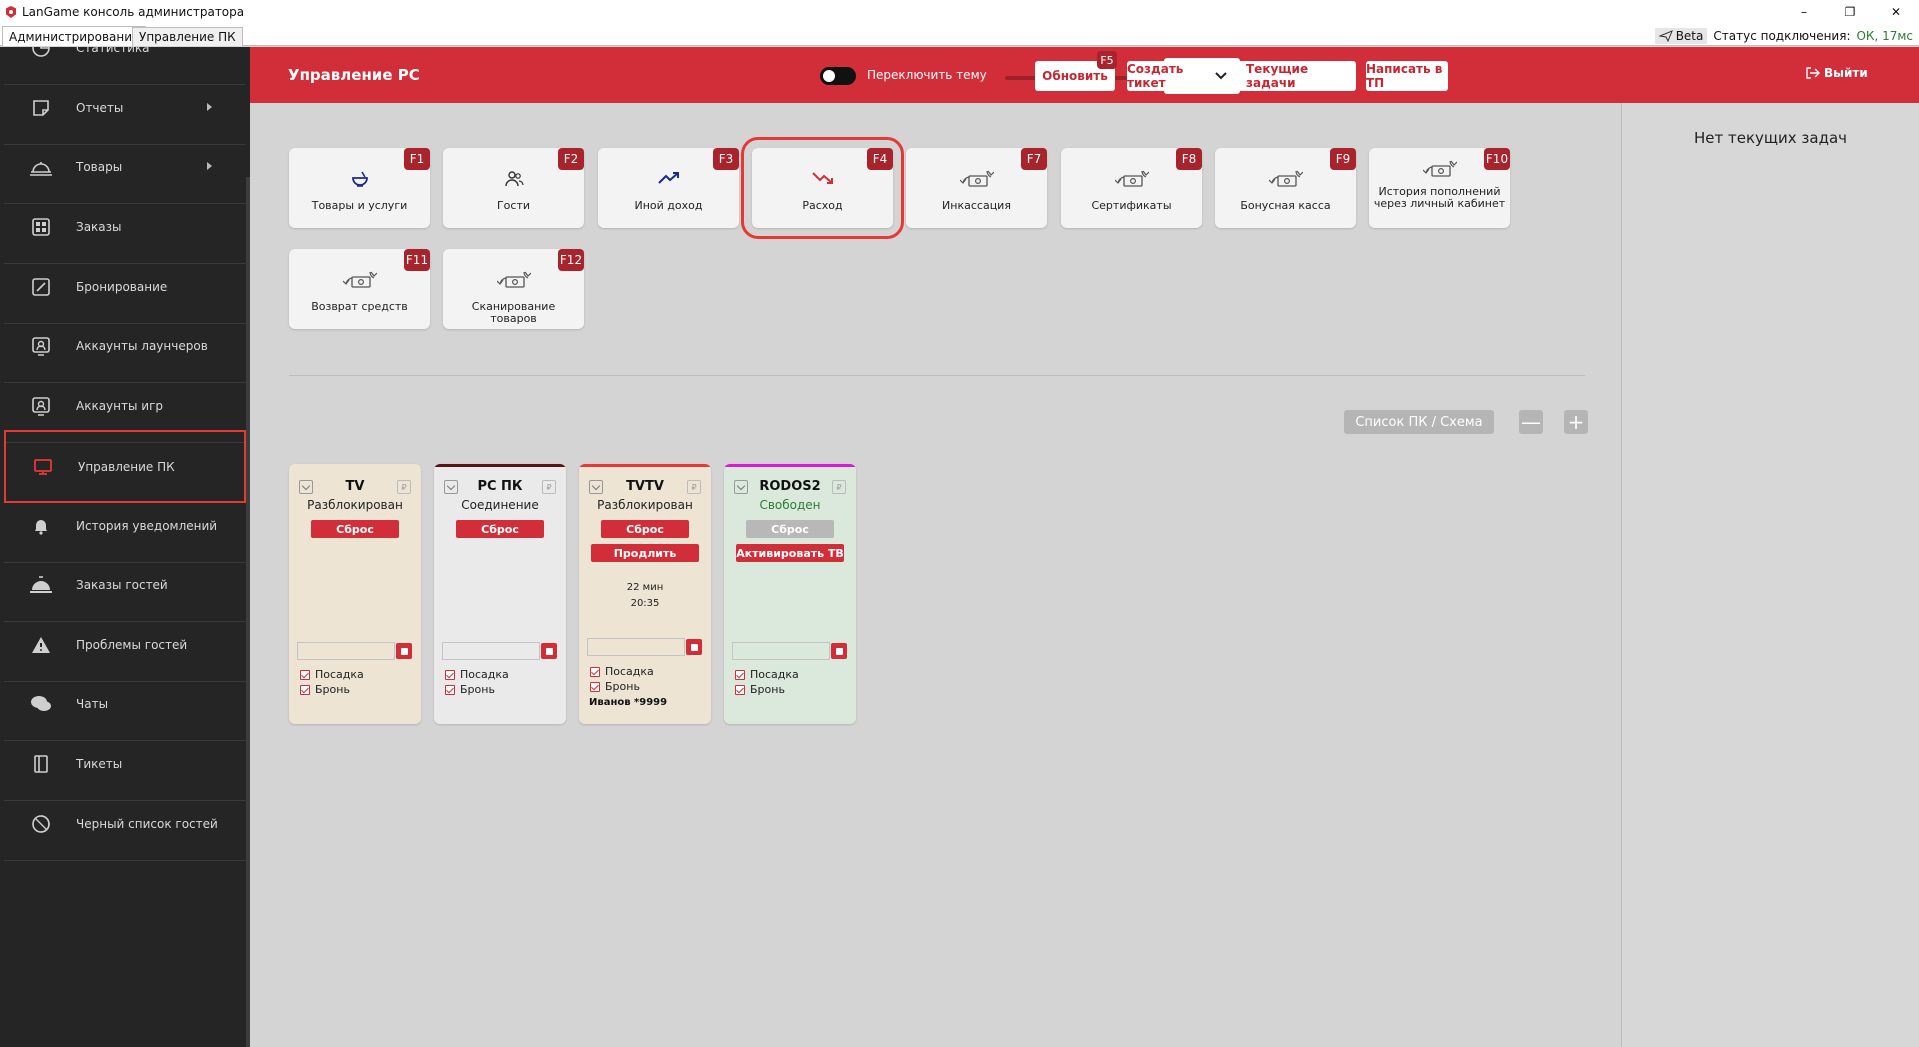 Image resolution: width=1919 pixels, height=1047 pixels. Describe the element at coordinates (645, 587) in the screenshot. I see `pc-time-left: 22 мин` at that location.